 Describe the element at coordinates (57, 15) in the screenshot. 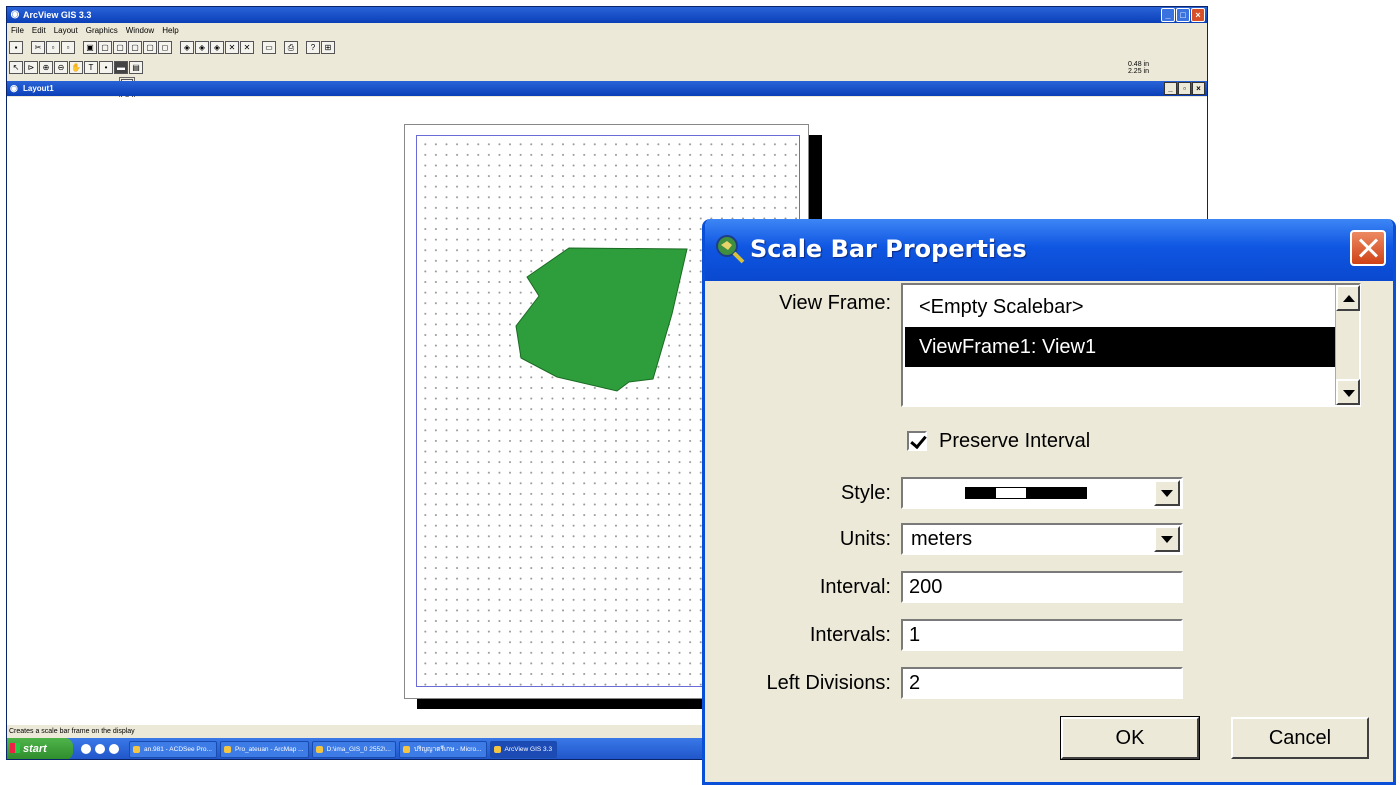

I see `app-title: ArcView GIS 3.3` at that location.